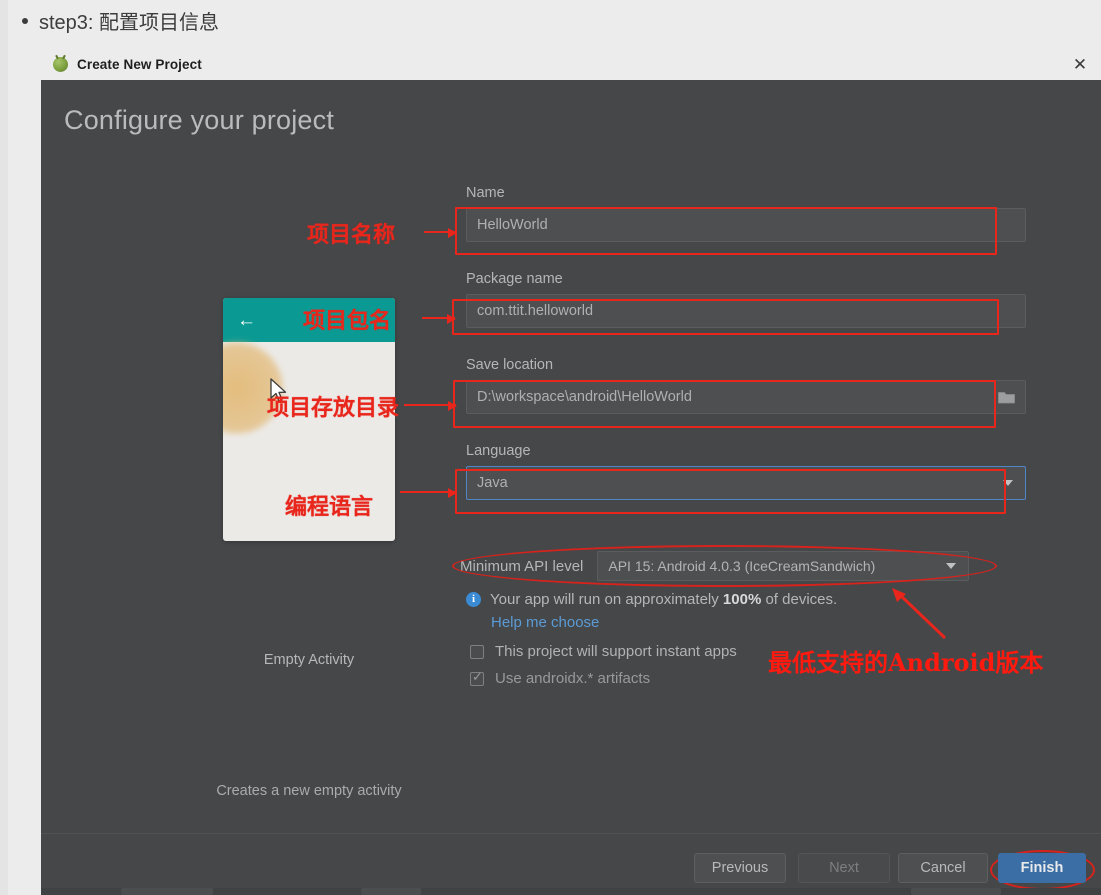 Image resolution: width=1101 pixels, height=895 pixels. Describe the element at coordinates (746, 397) in the screenshot. I see `save-location-input: D:\workspace\android\HelloWorld` at that location.